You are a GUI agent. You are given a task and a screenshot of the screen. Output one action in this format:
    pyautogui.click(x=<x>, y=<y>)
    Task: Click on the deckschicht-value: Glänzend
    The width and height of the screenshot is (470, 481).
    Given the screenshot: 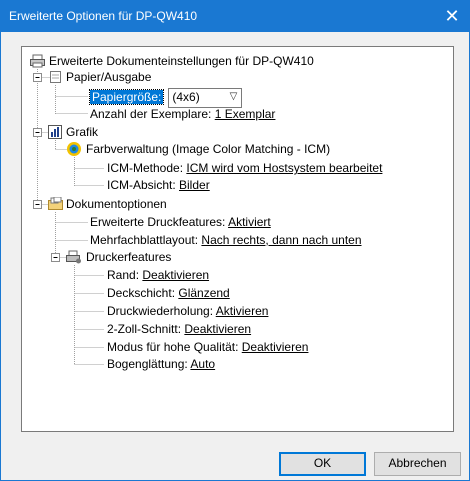 What is the action you would take?
    pyautogui.click(x=203, y=293)
    